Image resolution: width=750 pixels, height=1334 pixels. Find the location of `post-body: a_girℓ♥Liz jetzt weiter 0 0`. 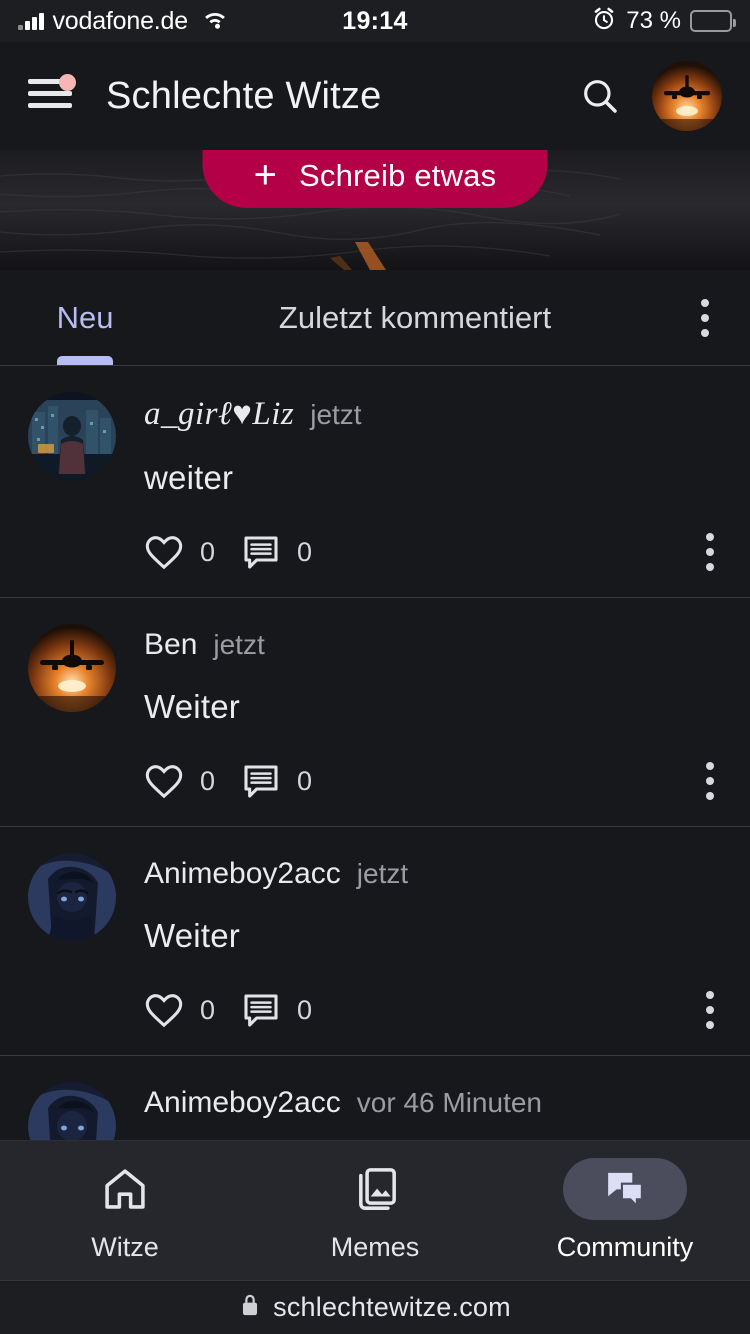

post-body: a_girℓ♥Liz jetzt weiter 0 0 is located at coordinates (433, 483).